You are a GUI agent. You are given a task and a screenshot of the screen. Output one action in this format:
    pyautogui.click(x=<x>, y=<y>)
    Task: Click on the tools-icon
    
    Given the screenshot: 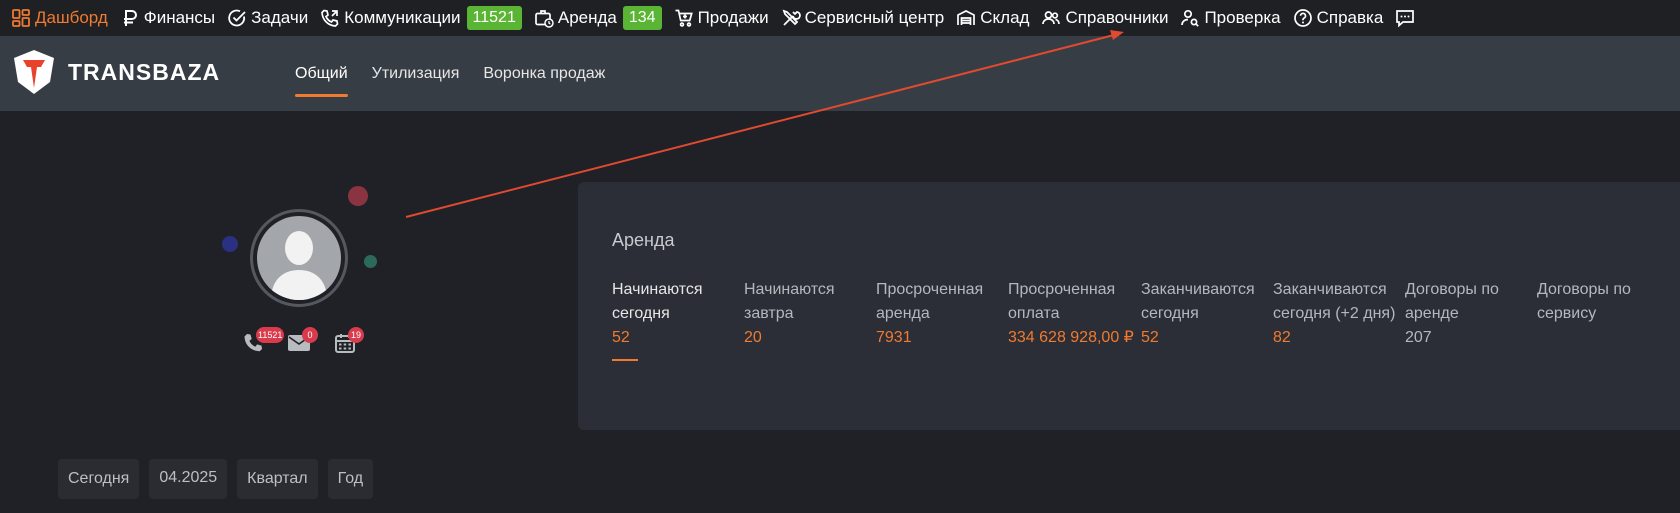 What is the action you would take?
    pyautogui.click(x=791, y=18)
    